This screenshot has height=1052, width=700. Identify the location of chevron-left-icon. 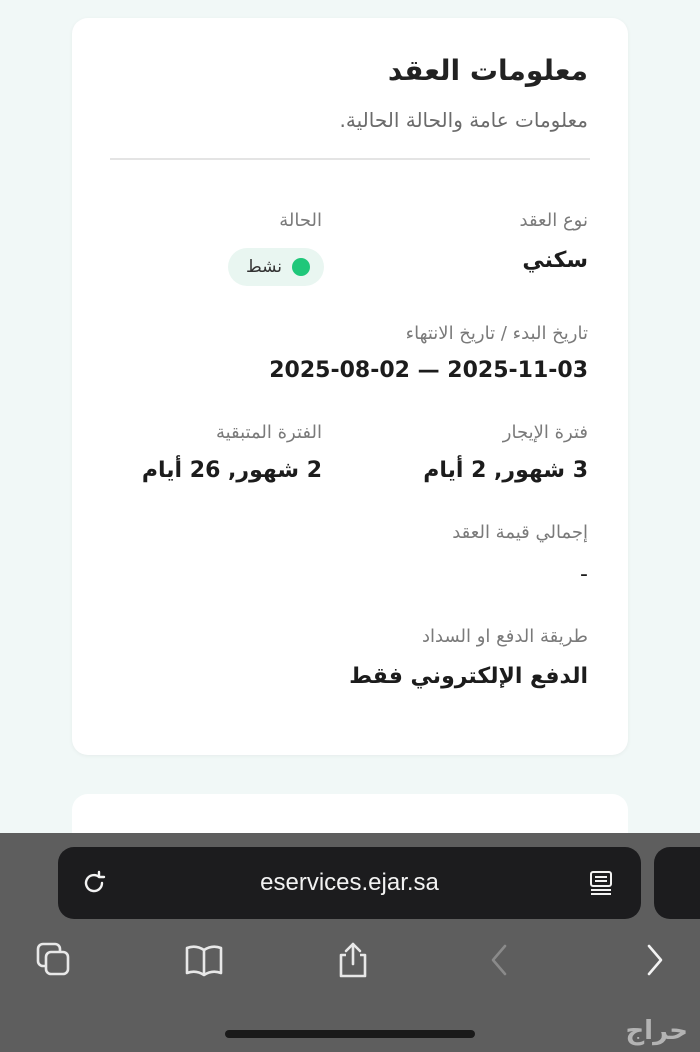
(500, 960).